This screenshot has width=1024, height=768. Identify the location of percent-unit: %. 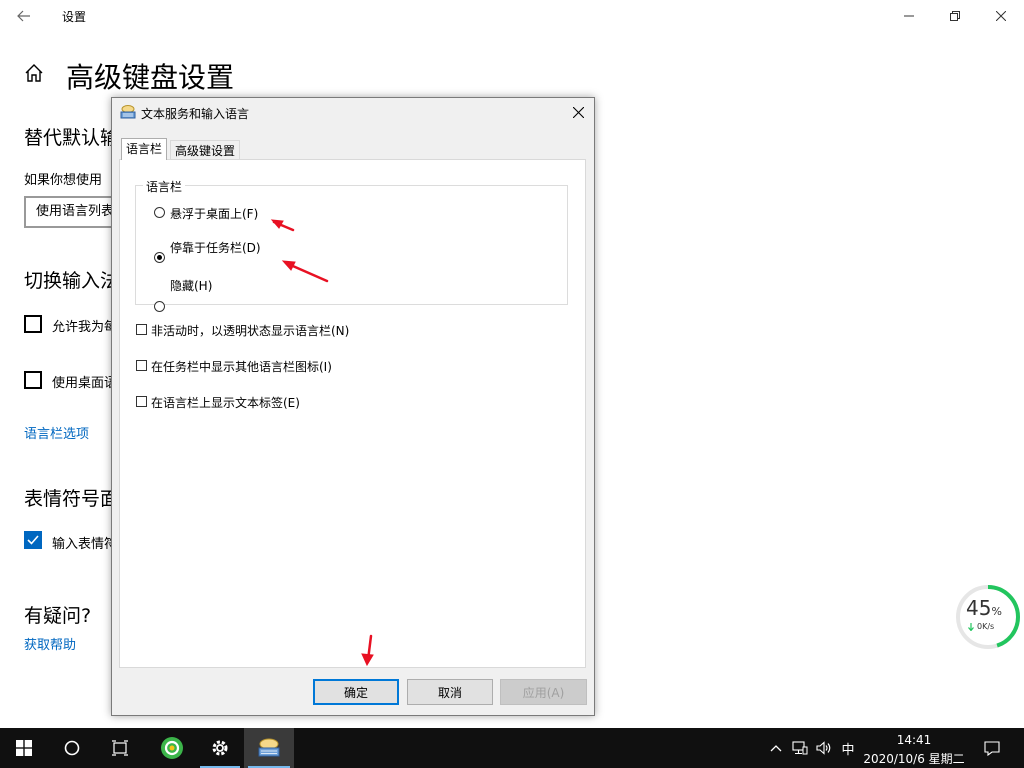
(996, 611).